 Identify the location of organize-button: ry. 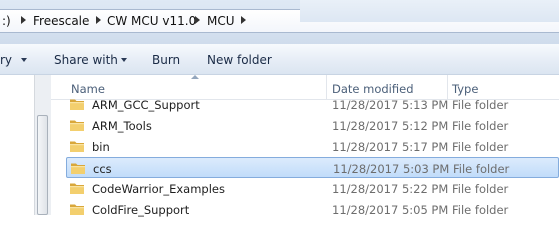
(6, 60).